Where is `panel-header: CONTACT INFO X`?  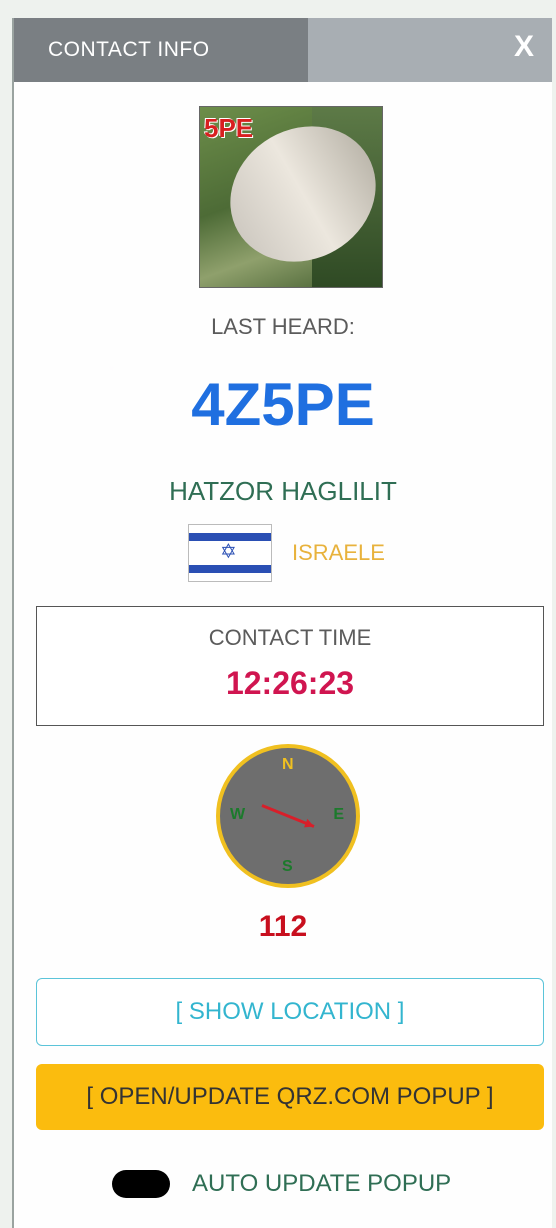
panel-header: CONTACT INFO X is located at coordinates (283, 50).